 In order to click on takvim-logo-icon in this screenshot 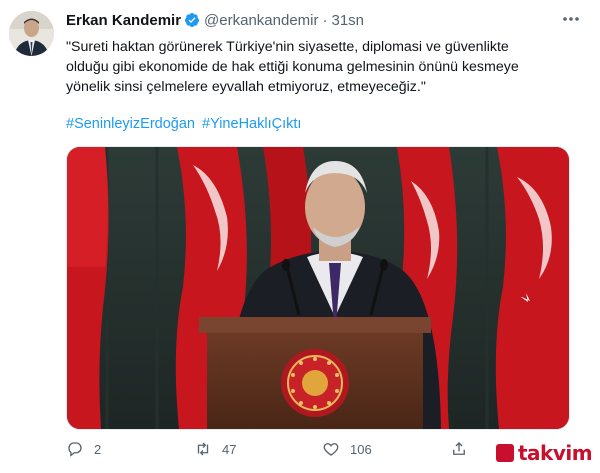, I will do `click(505, 453)`.